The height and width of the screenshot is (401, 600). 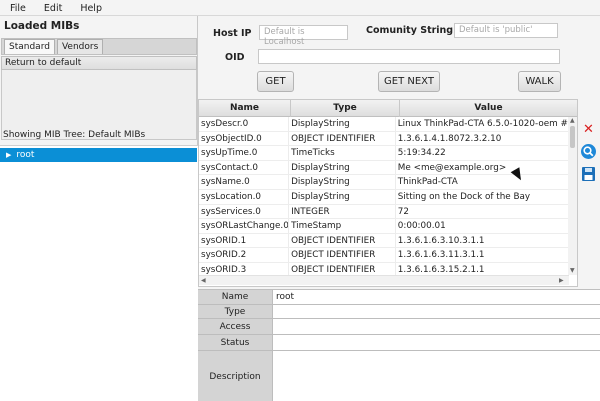 I want to click on detail-value-type, so click(x=436, y=311).